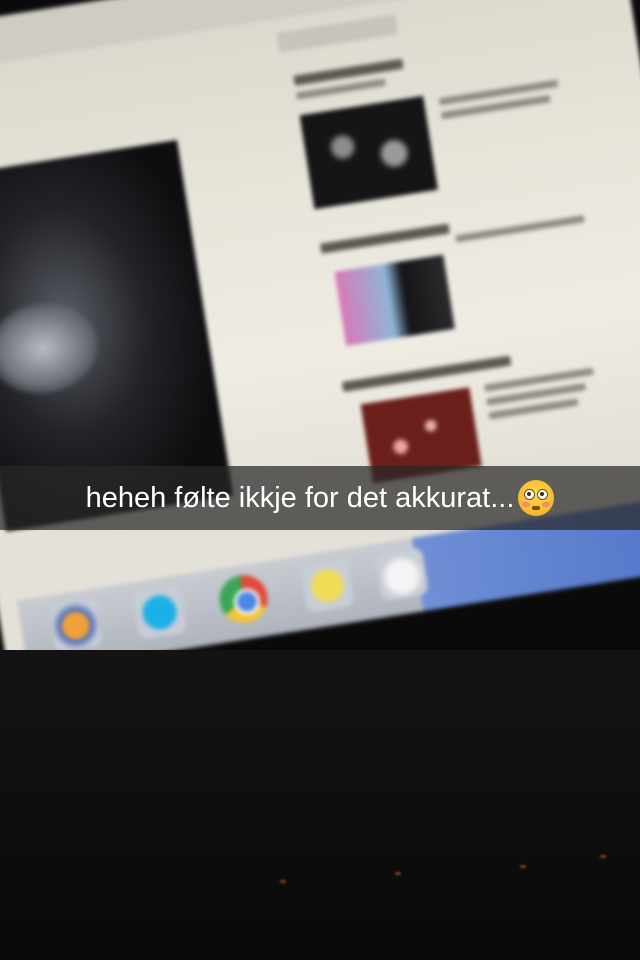 The image size is (640, 960). Describe the element at coordinates (520, 229) in the screenshot. I see `sidebar-text` at that location.